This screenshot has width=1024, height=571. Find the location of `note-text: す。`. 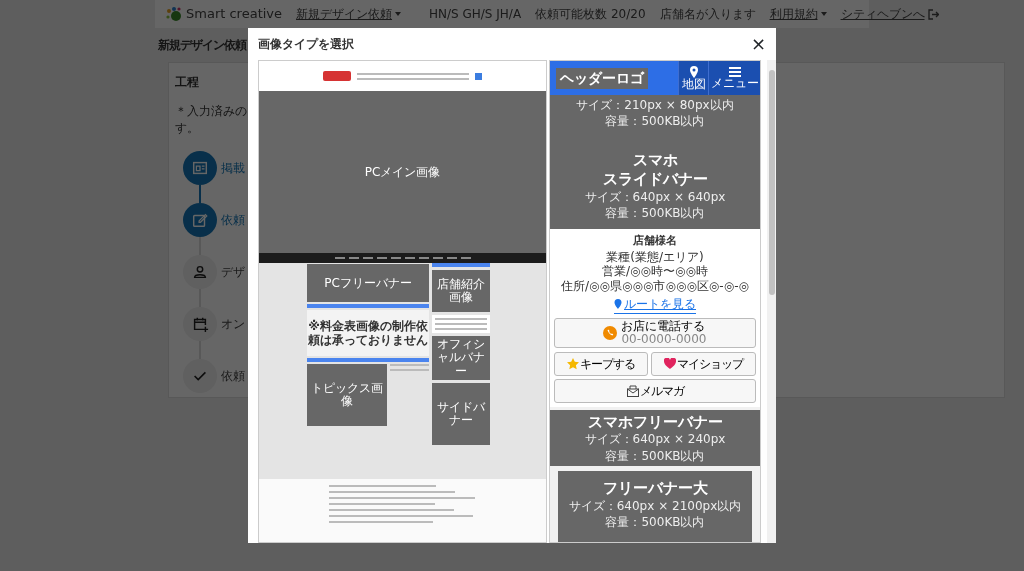

note-text: す。 is located at coordinates (187, 128).